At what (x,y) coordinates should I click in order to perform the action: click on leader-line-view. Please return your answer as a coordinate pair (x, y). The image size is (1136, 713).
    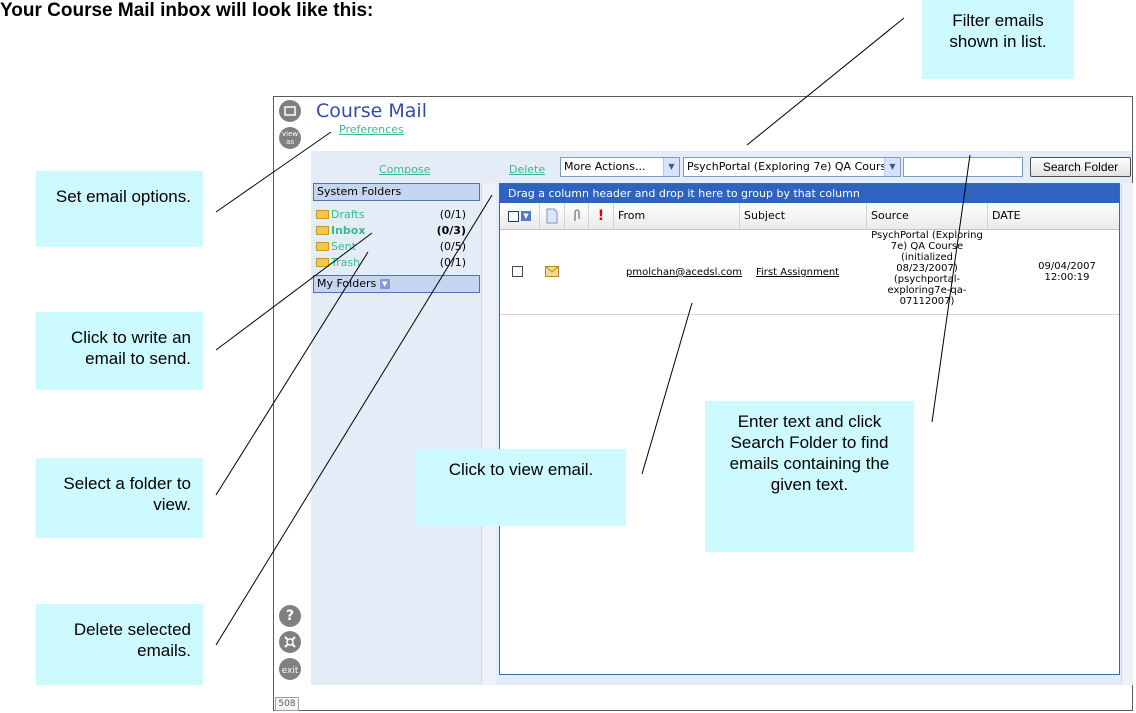
    Looking at the image, I should click on (667, 388).